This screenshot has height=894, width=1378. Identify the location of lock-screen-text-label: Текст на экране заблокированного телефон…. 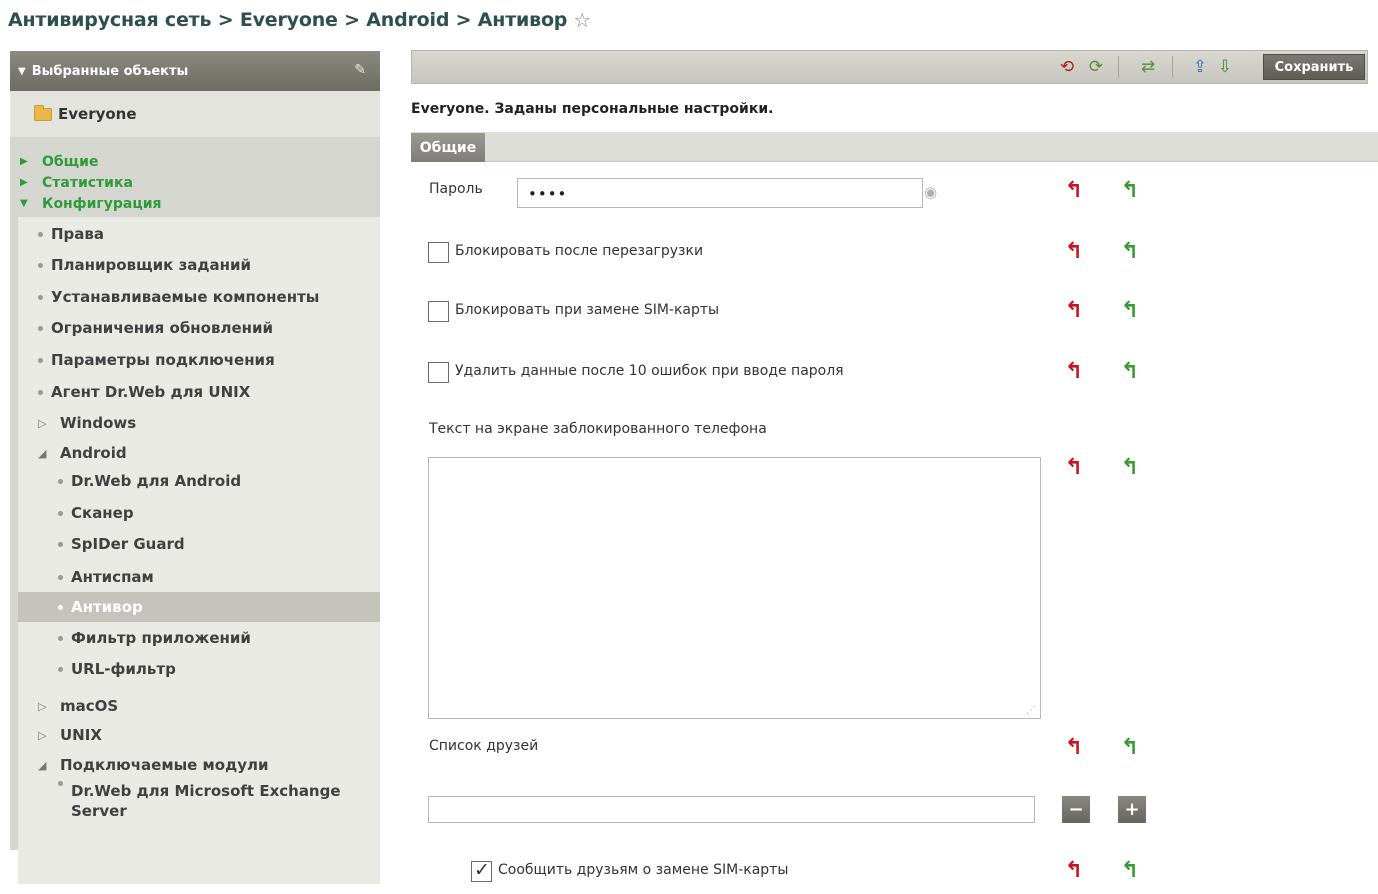
(598, 429).